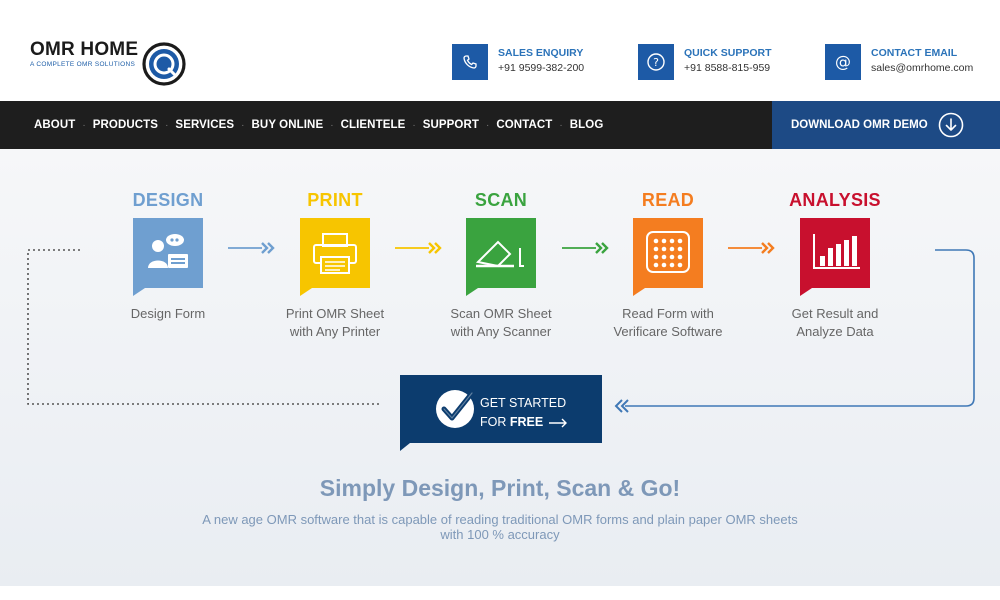 This screenshot has height=600, width=1000. Describe the element at coordinates (335, 200) in the screenshot. I see `step-title-print: PRINT` at that location.